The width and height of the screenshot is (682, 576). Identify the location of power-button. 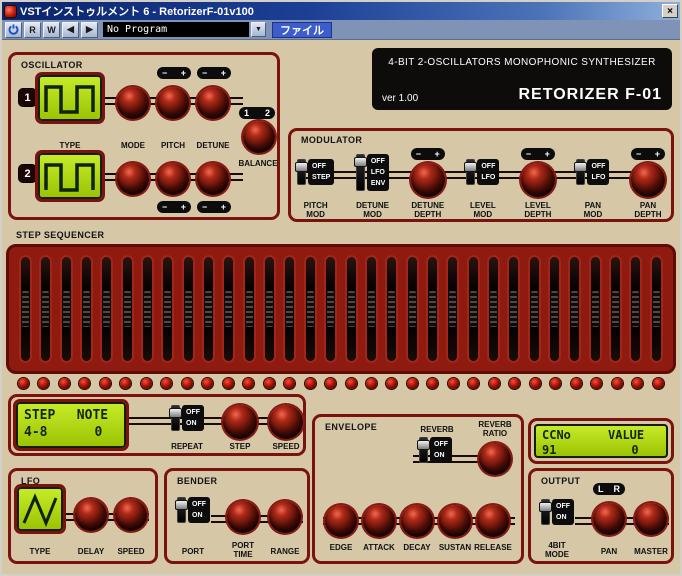
(13, 29).